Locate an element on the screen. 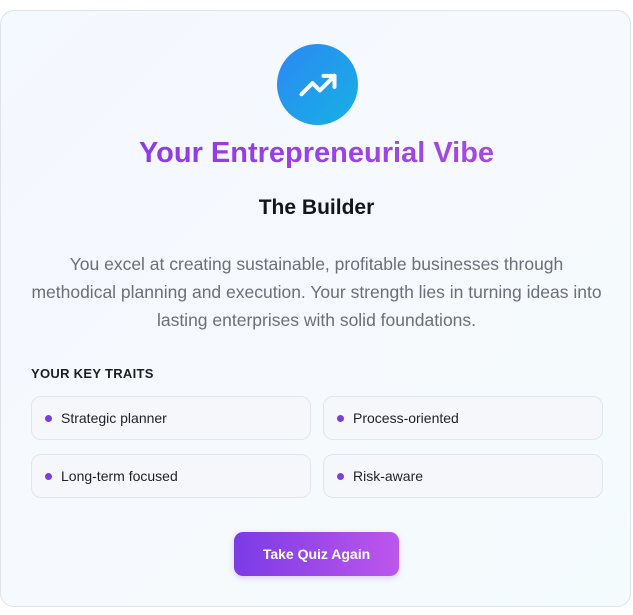 The height and width of the screenshot is (615, 633). result-type-name: The Builder is located at coordinates (316, 207).